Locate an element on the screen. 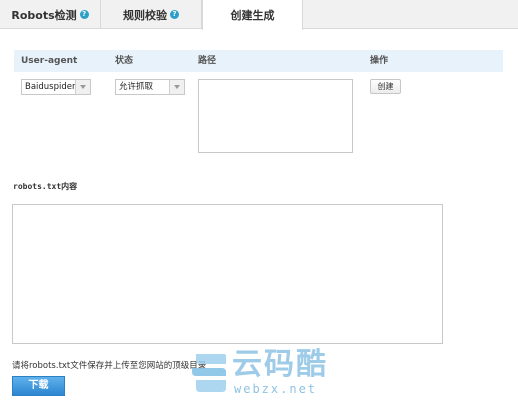 The height and width of the screenshot is (408, 518). user-agent-value: Baiduspider is located at coordinates (50, 87).